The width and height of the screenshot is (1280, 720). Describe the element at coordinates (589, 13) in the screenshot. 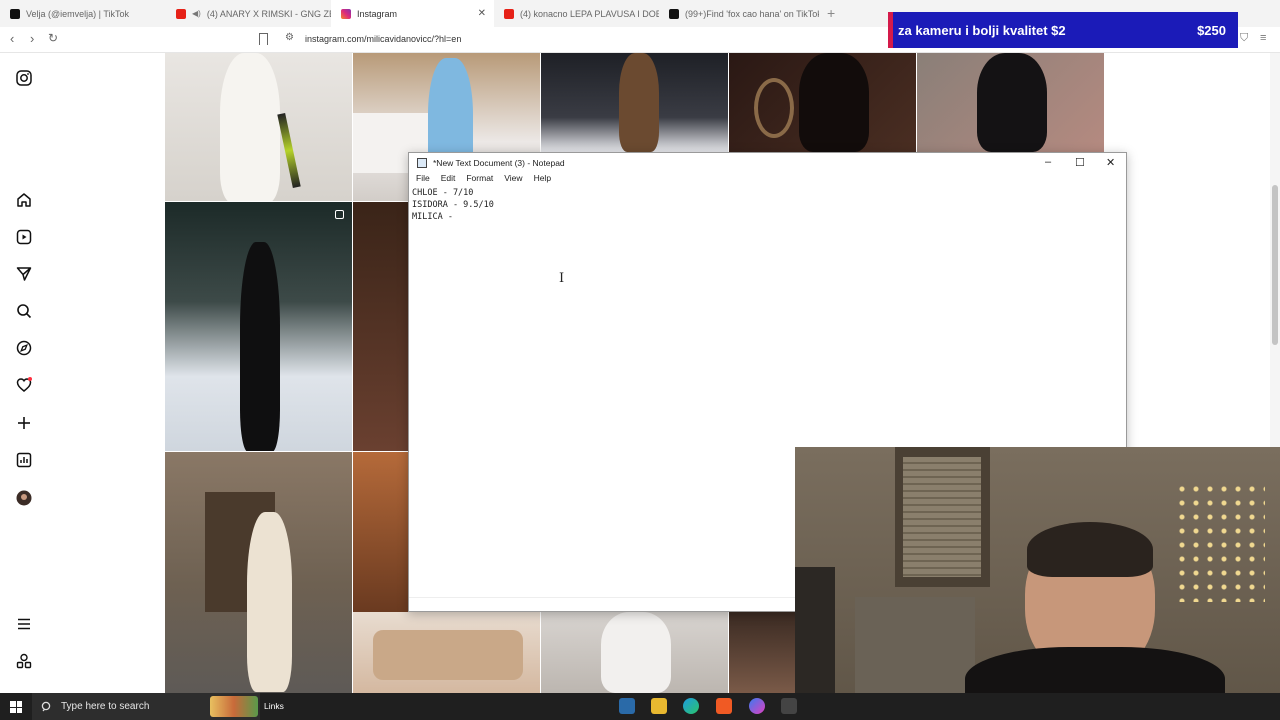

I see `tab-label: (4) konacno LEPA PLAVUSA I DOBRA` at that location.